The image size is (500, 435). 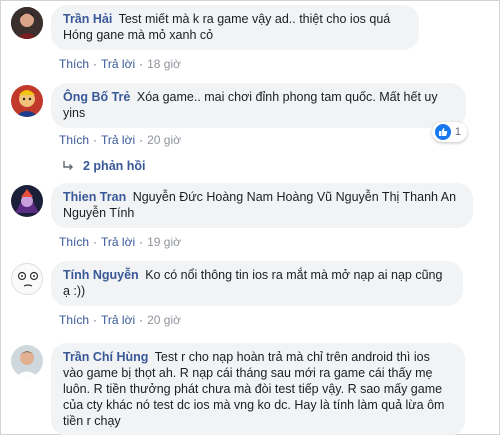 I want to click on replies-count-label: 2 phản hồi, so click(x=114, y=166).